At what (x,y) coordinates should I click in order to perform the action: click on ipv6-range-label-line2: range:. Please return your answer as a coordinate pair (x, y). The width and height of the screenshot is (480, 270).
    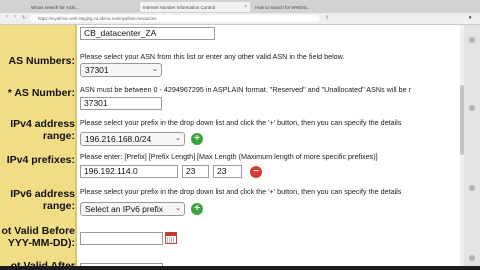
    Looking at the image, I should click on (58, 206).